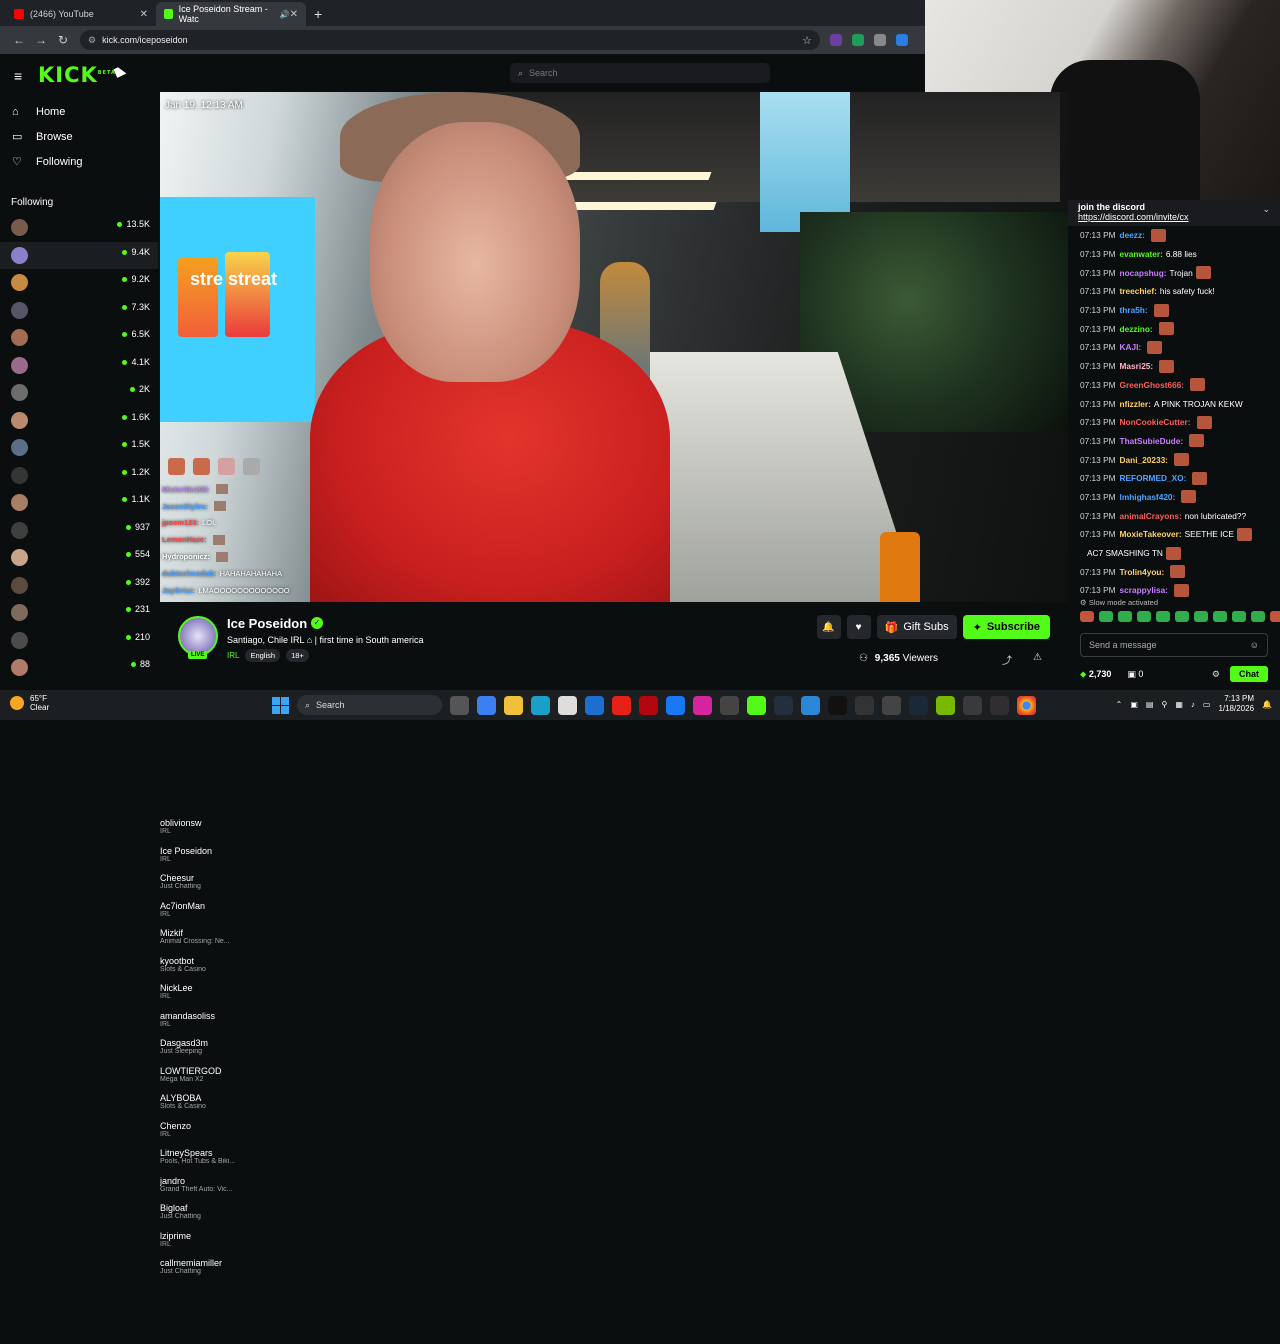  Describe the element at coordinates (1137, 366) in the screenshot. I see `chat-username: Masri25:` at that location.